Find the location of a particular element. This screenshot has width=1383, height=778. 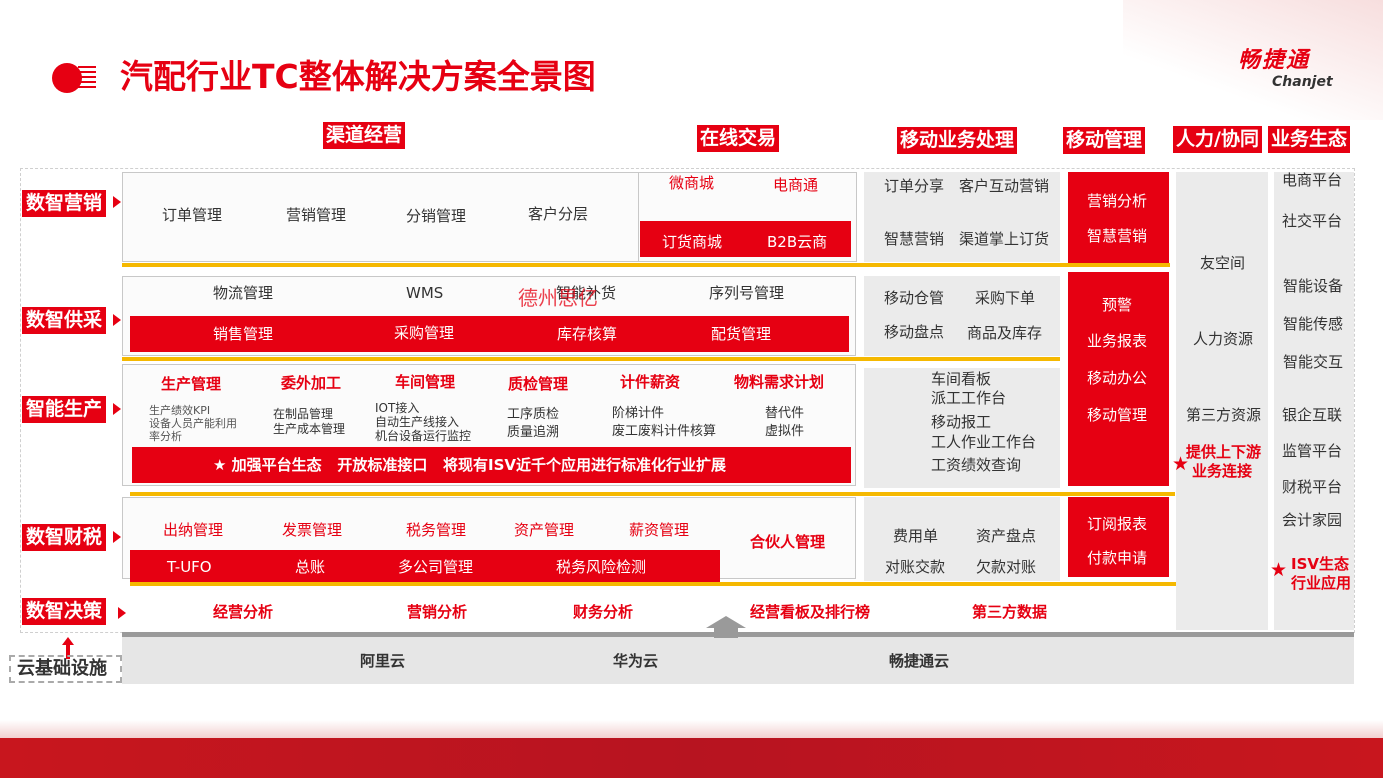

marketing-divider is located at coordinates (646, 265).